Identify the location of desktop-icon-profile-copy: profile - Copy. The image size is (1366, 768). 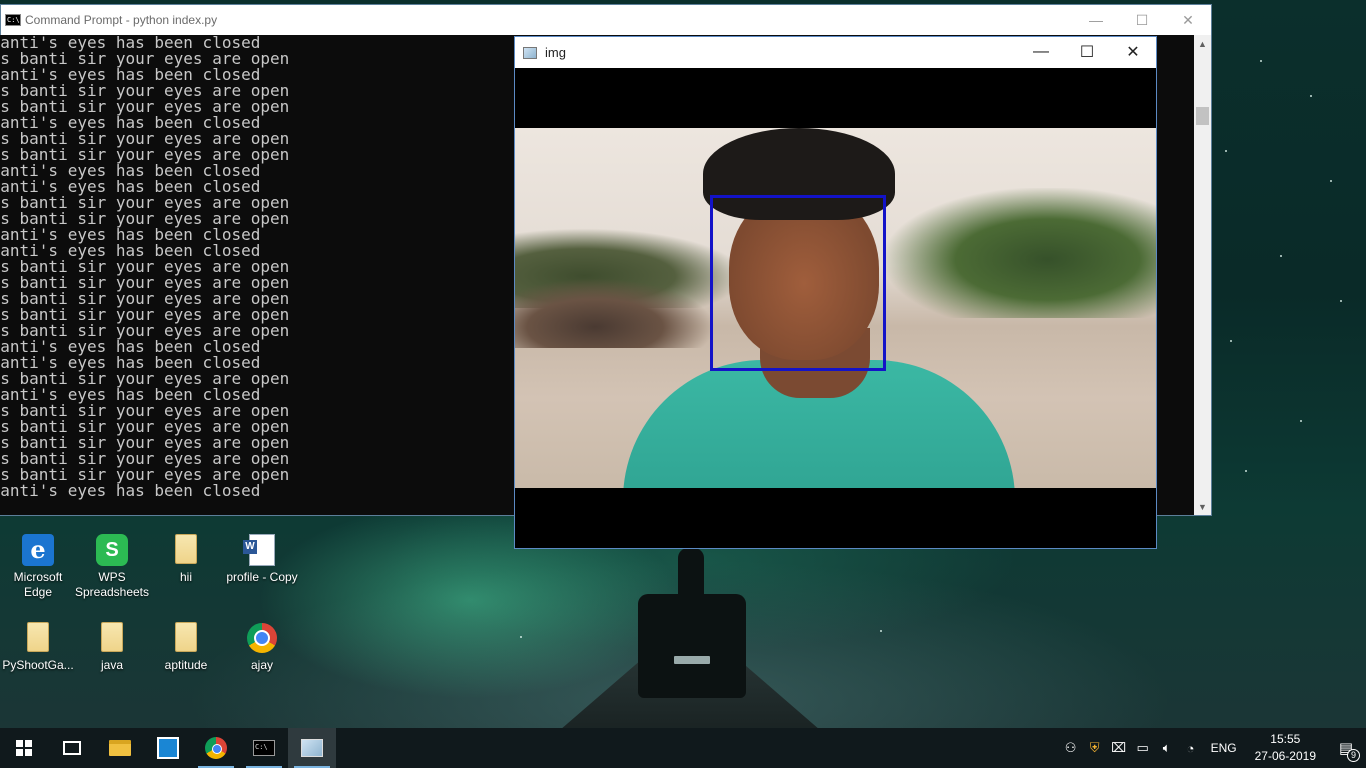
(262, 559).